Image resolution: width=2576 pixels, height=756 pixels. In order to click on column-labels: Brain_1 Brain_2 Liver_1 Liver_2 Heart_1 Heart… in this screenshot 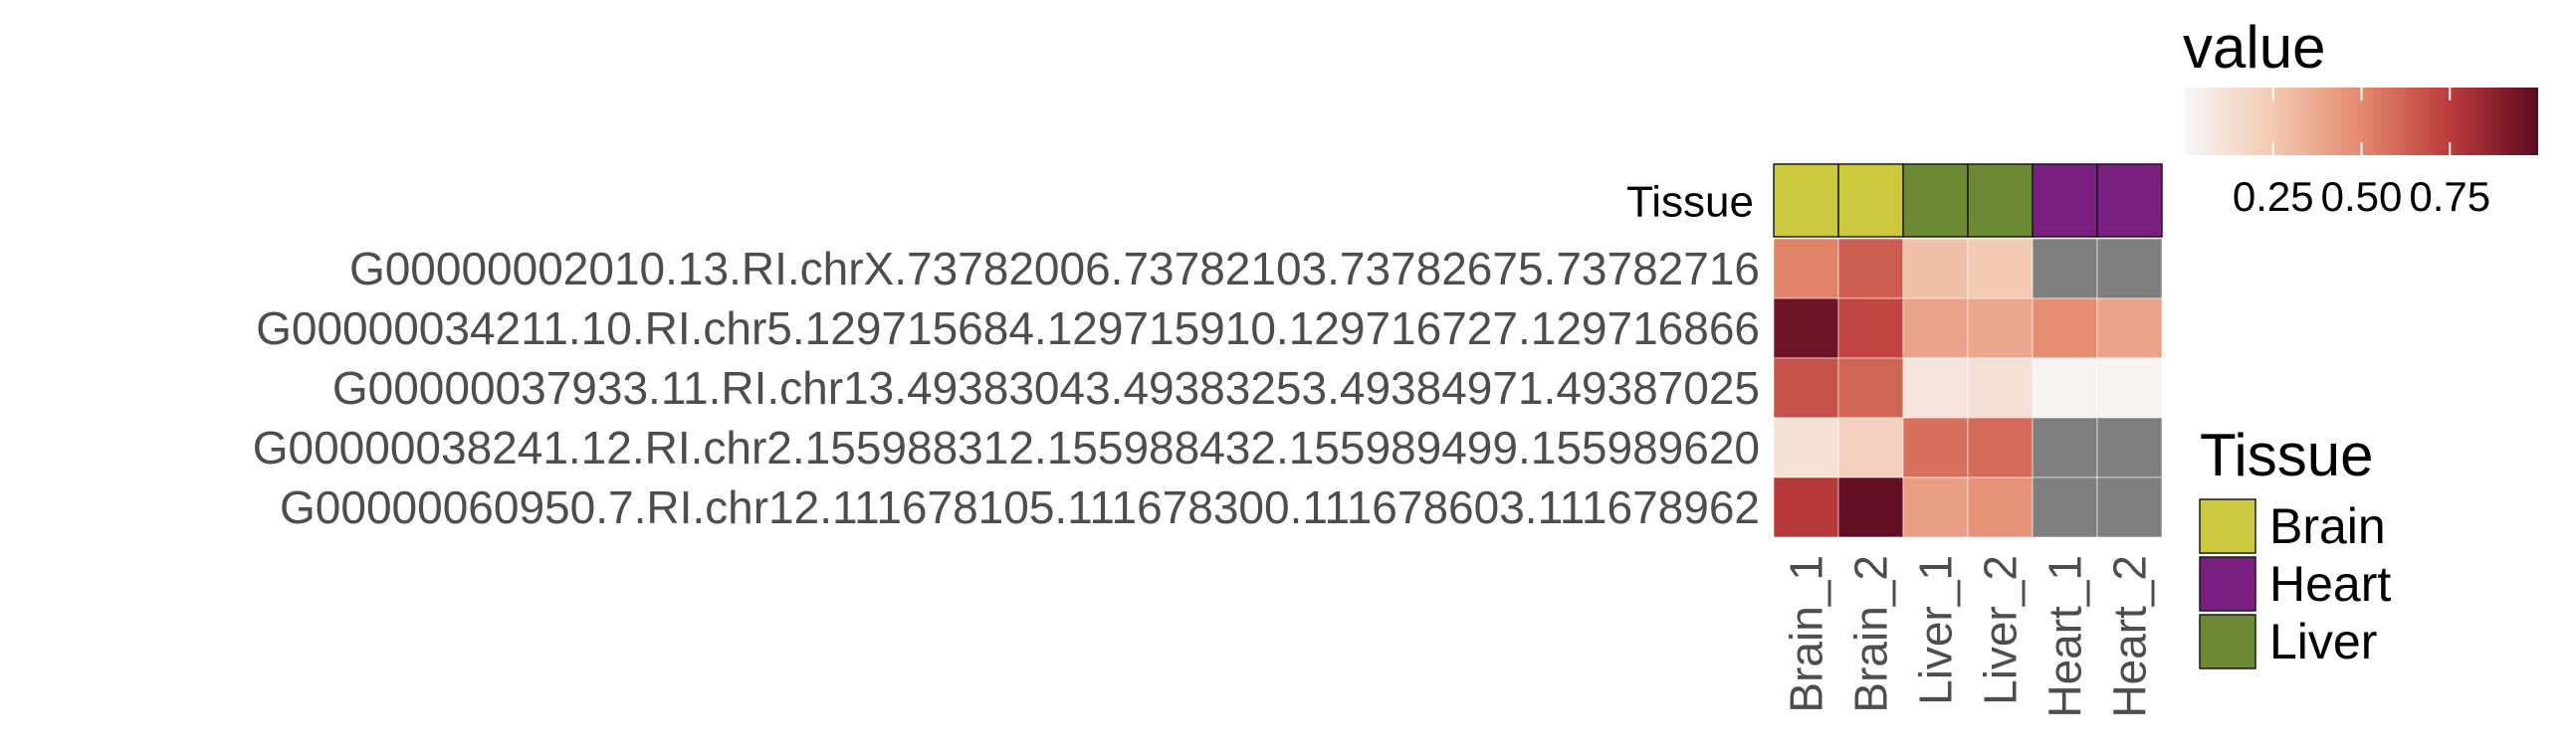, I will do `click(1968, 636)`.